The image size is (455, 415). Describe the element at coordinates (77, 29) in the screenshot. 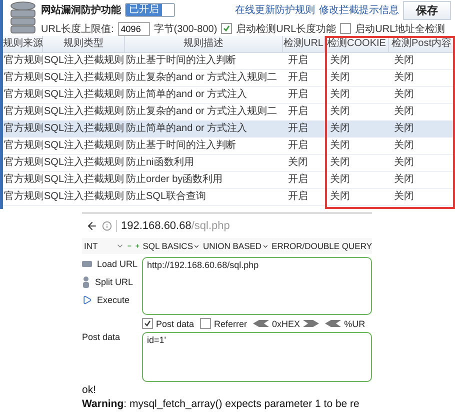

I see `url-length-label: URL长度上限值:` at that location.